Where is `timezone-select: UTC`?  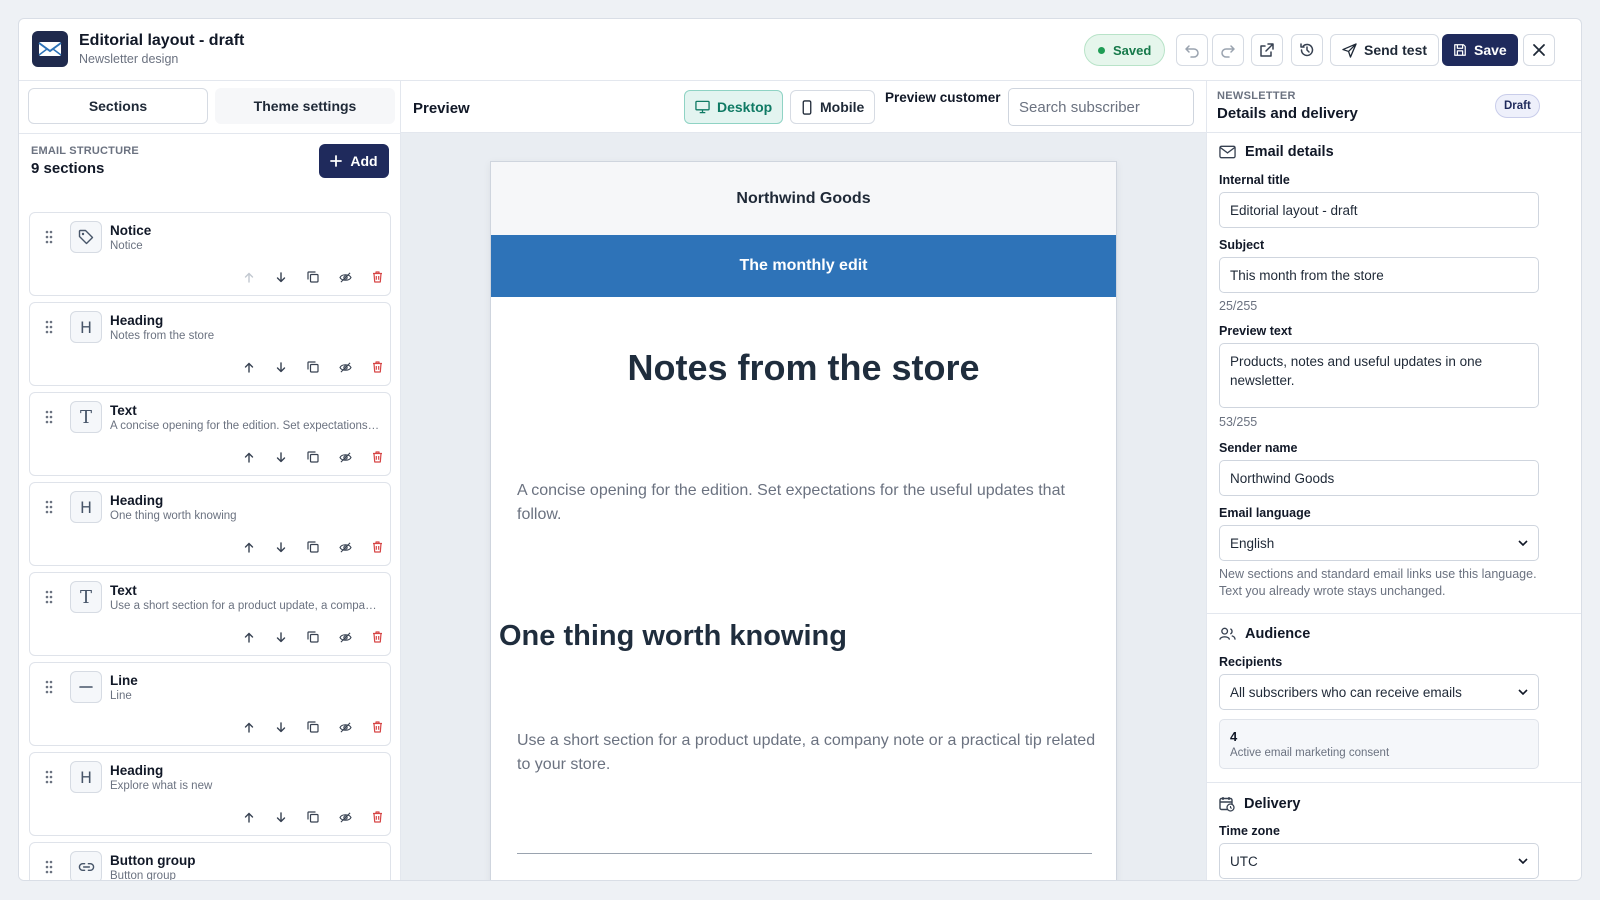 timezone-select: UTC is located at coordinates (1379, 861).